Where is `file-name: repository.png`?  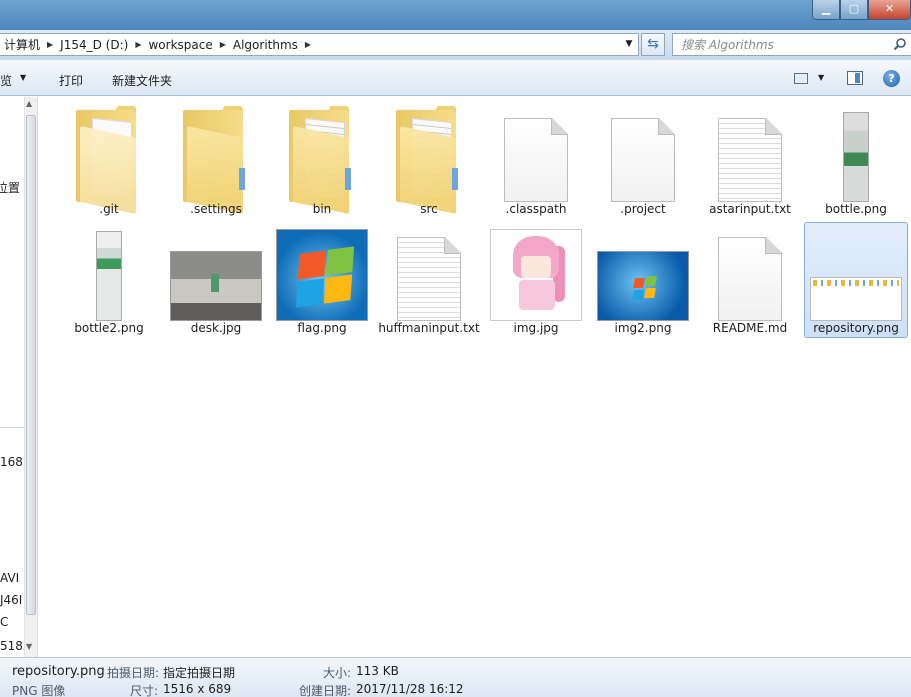
file-name: repository.png is located at coordinates (856, 328).